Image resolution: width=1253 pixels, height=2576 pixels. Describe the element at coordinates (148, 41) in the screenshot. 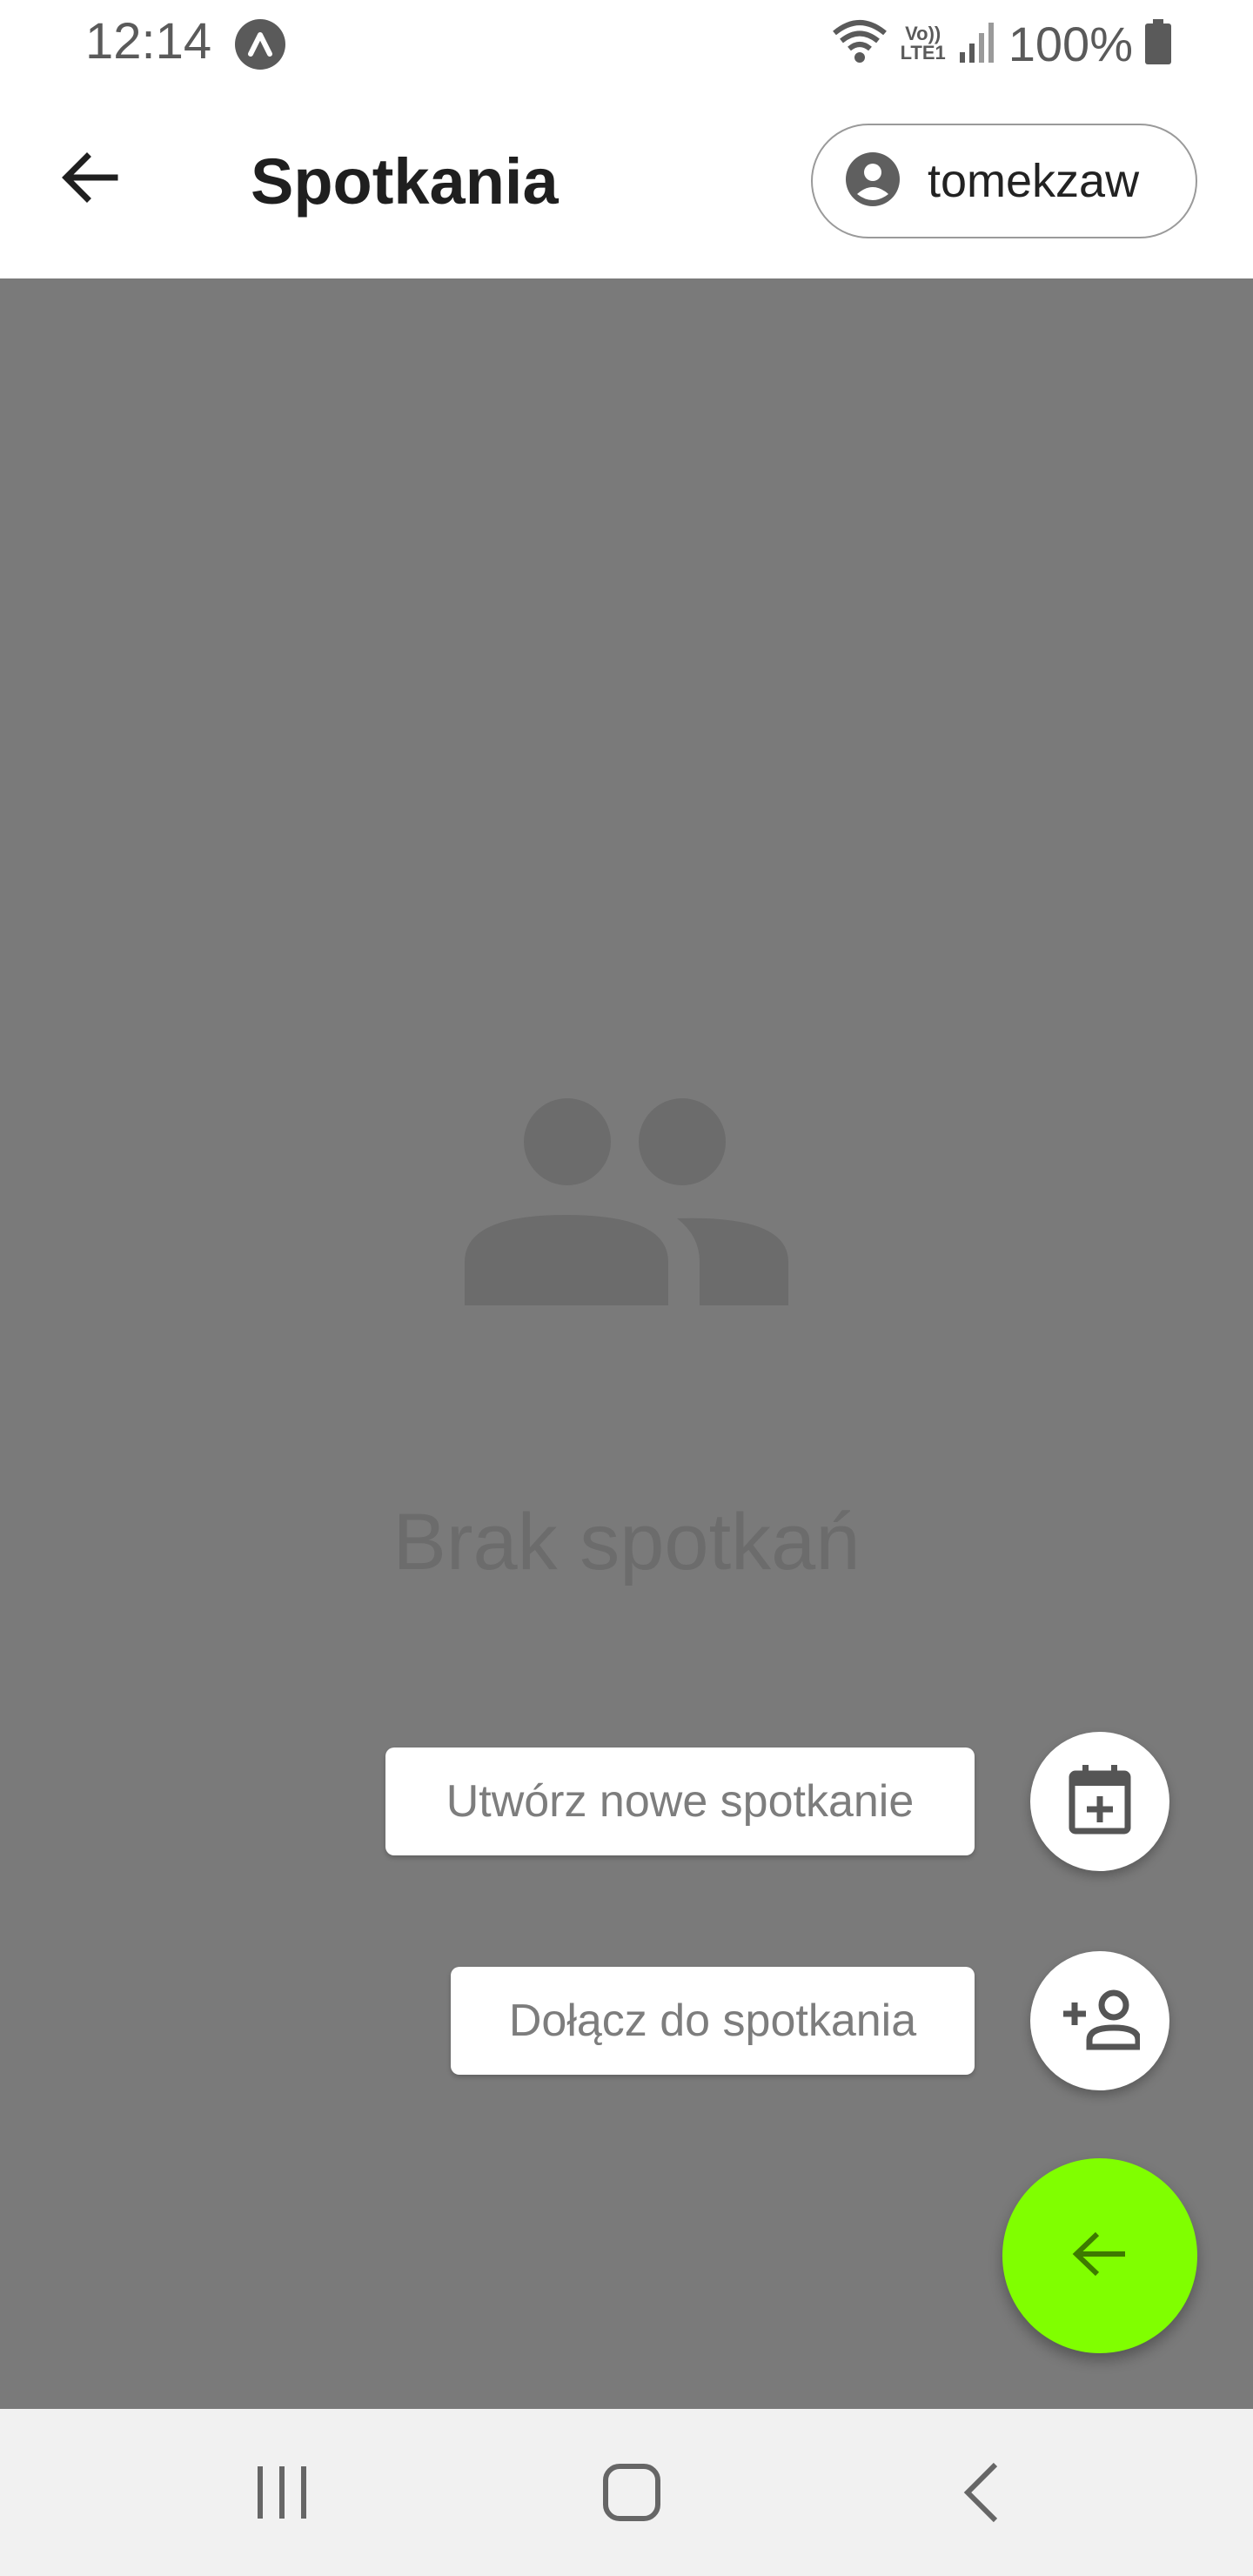

I see `status-time: 12:14` at that location.